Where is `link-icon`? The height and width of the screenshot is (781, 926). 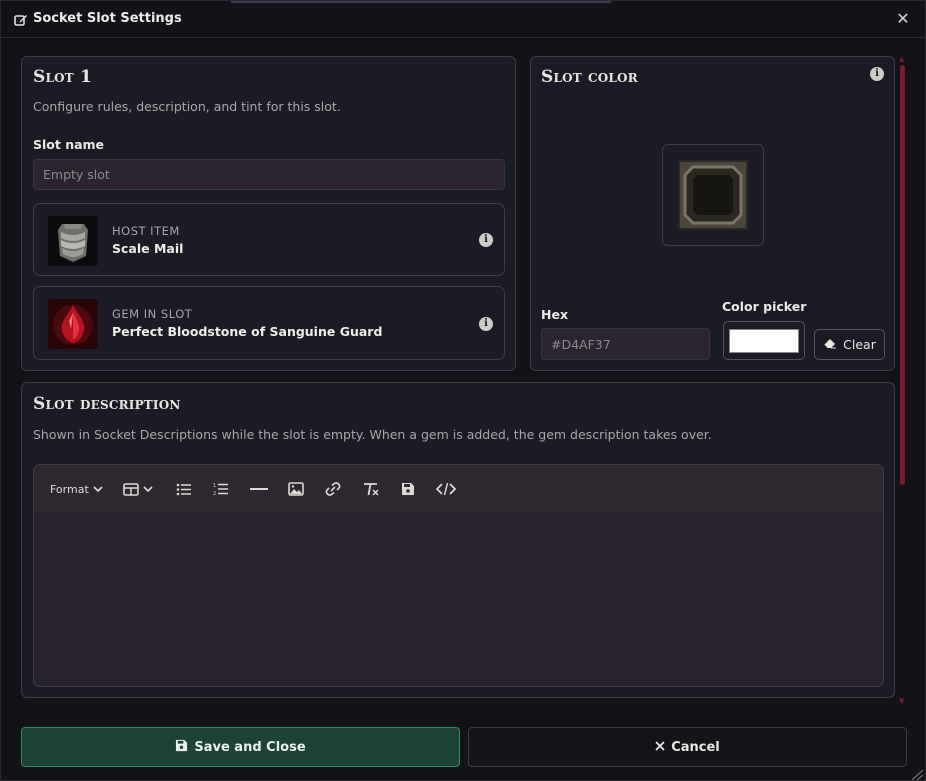
link-icon is located at coordinates (333, 489).